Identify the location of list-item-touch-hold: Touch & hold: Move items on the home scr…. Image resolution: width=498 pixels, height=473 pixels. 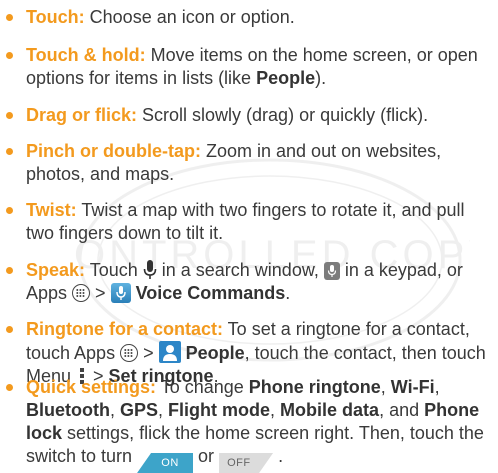
(249, 67).